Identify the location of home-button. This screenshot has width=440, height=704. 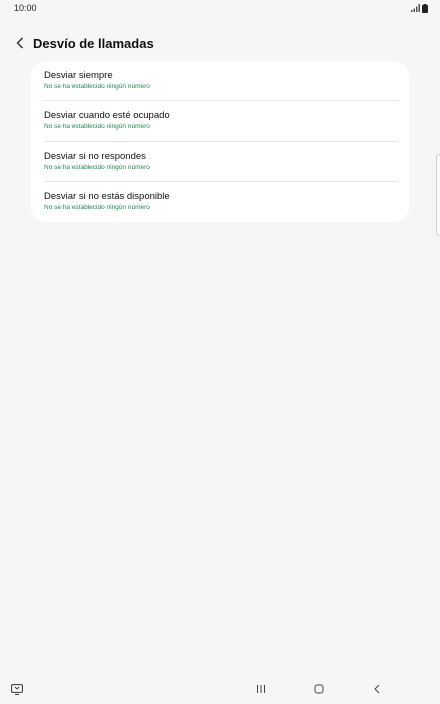
(319, 689).